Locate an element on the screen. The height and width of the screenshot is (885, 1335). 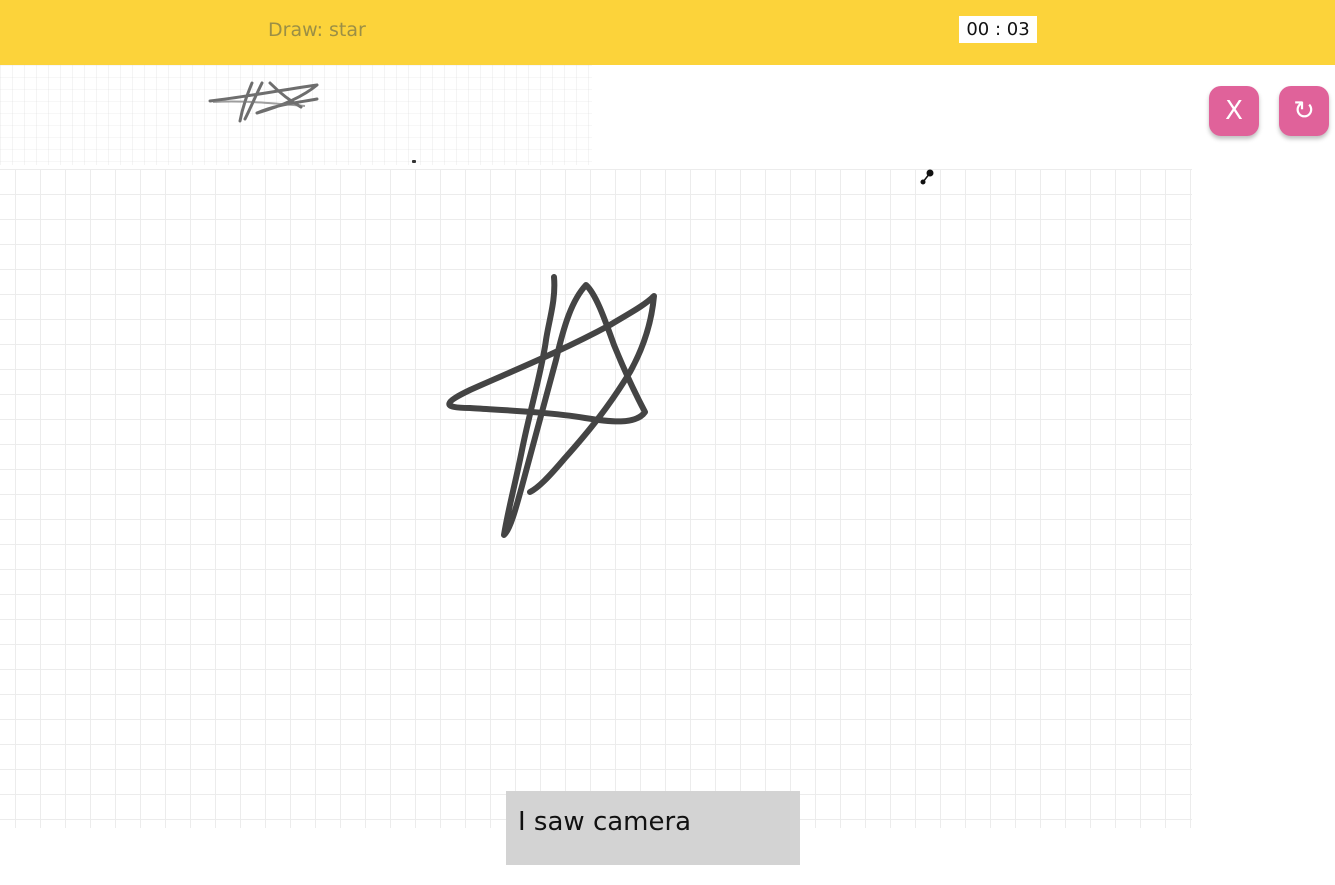
draw-prompt: Draw: star is located at coordinates (317, 30).